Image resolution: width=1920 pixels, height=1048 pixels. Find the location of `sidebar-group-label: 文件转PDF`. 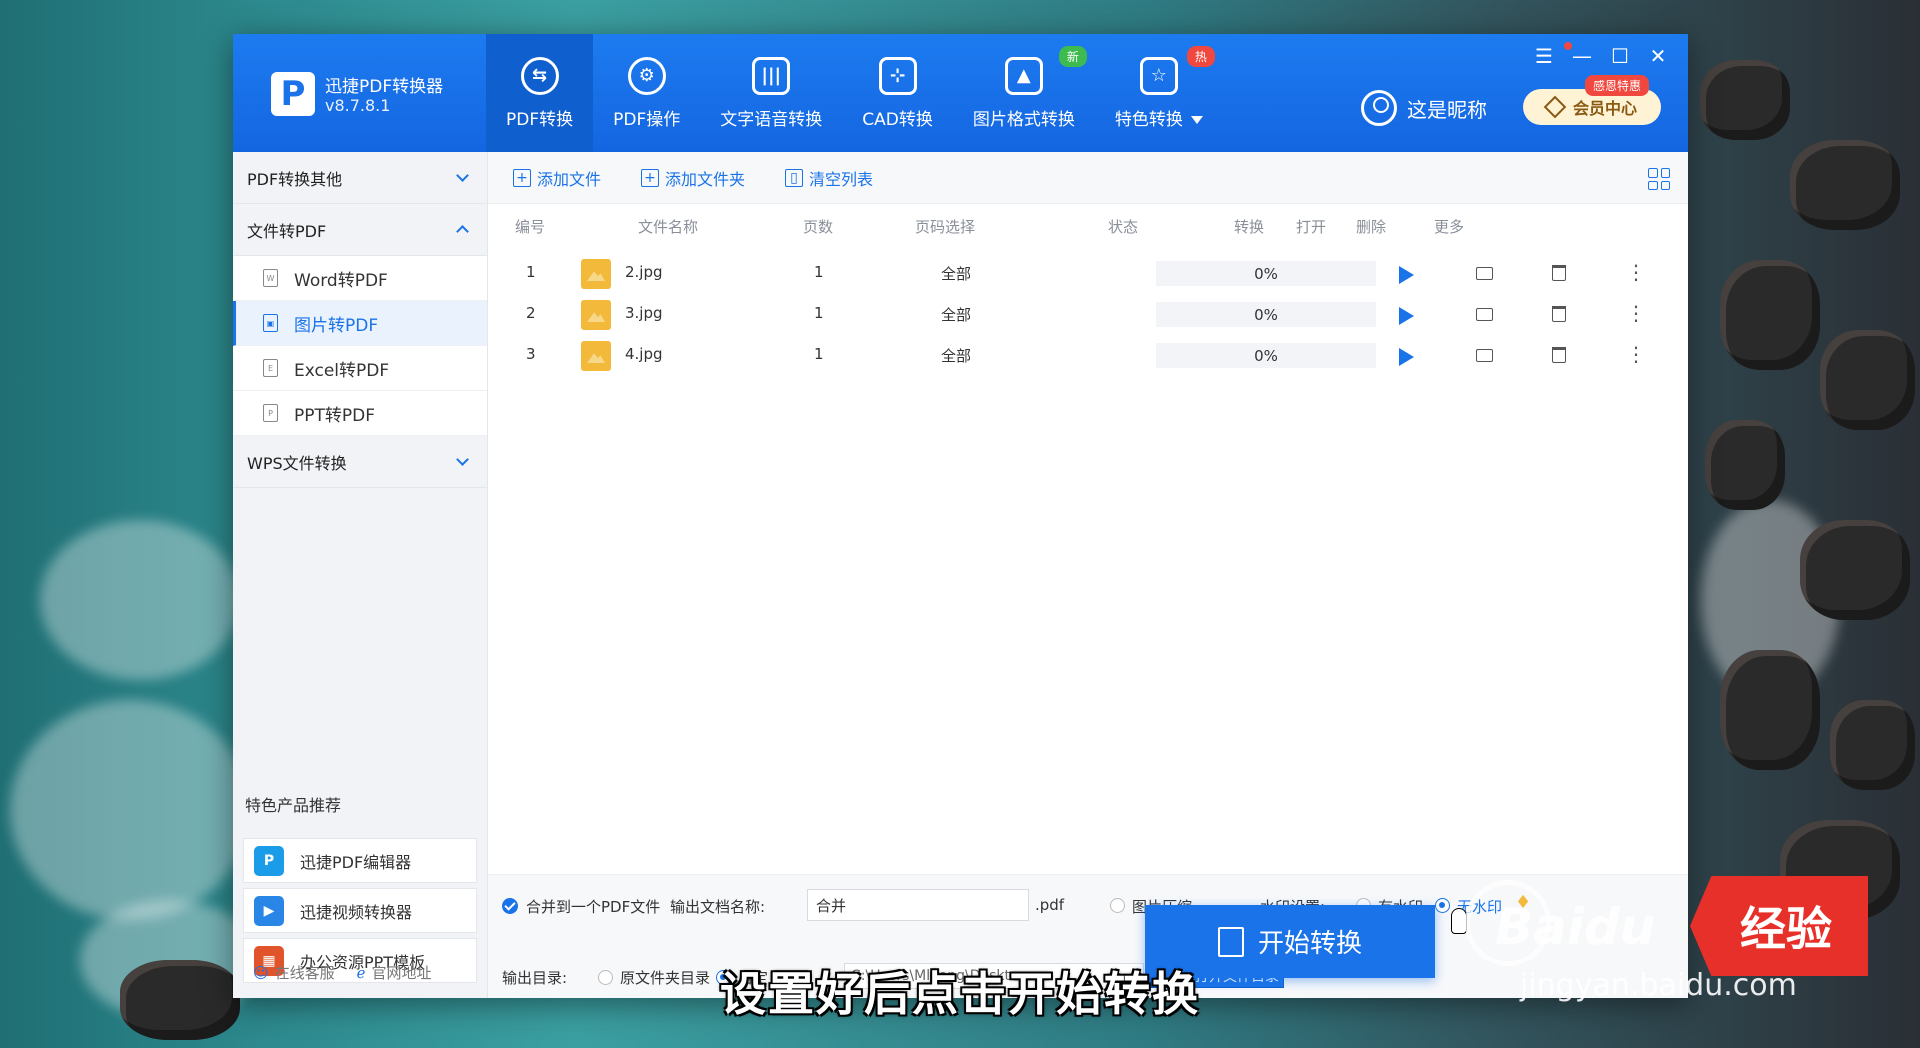

sidebar-group-label: 文件转PDF is located at coordinates (287, 231).